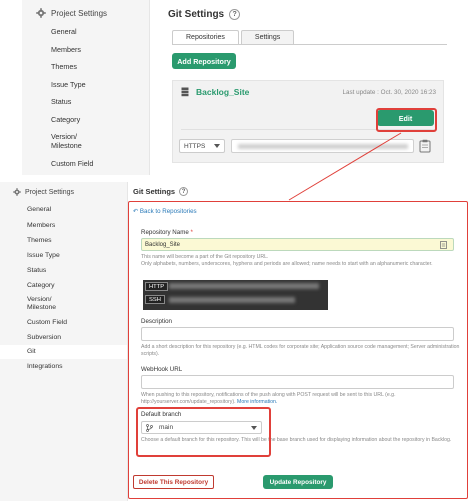 Image resolution: width=474 pixels, height=501 pixels. What do you see at coordinates (157, 286) in the screenshot?
I see `http-tag: HTTP` at bounding box center [157, 286].